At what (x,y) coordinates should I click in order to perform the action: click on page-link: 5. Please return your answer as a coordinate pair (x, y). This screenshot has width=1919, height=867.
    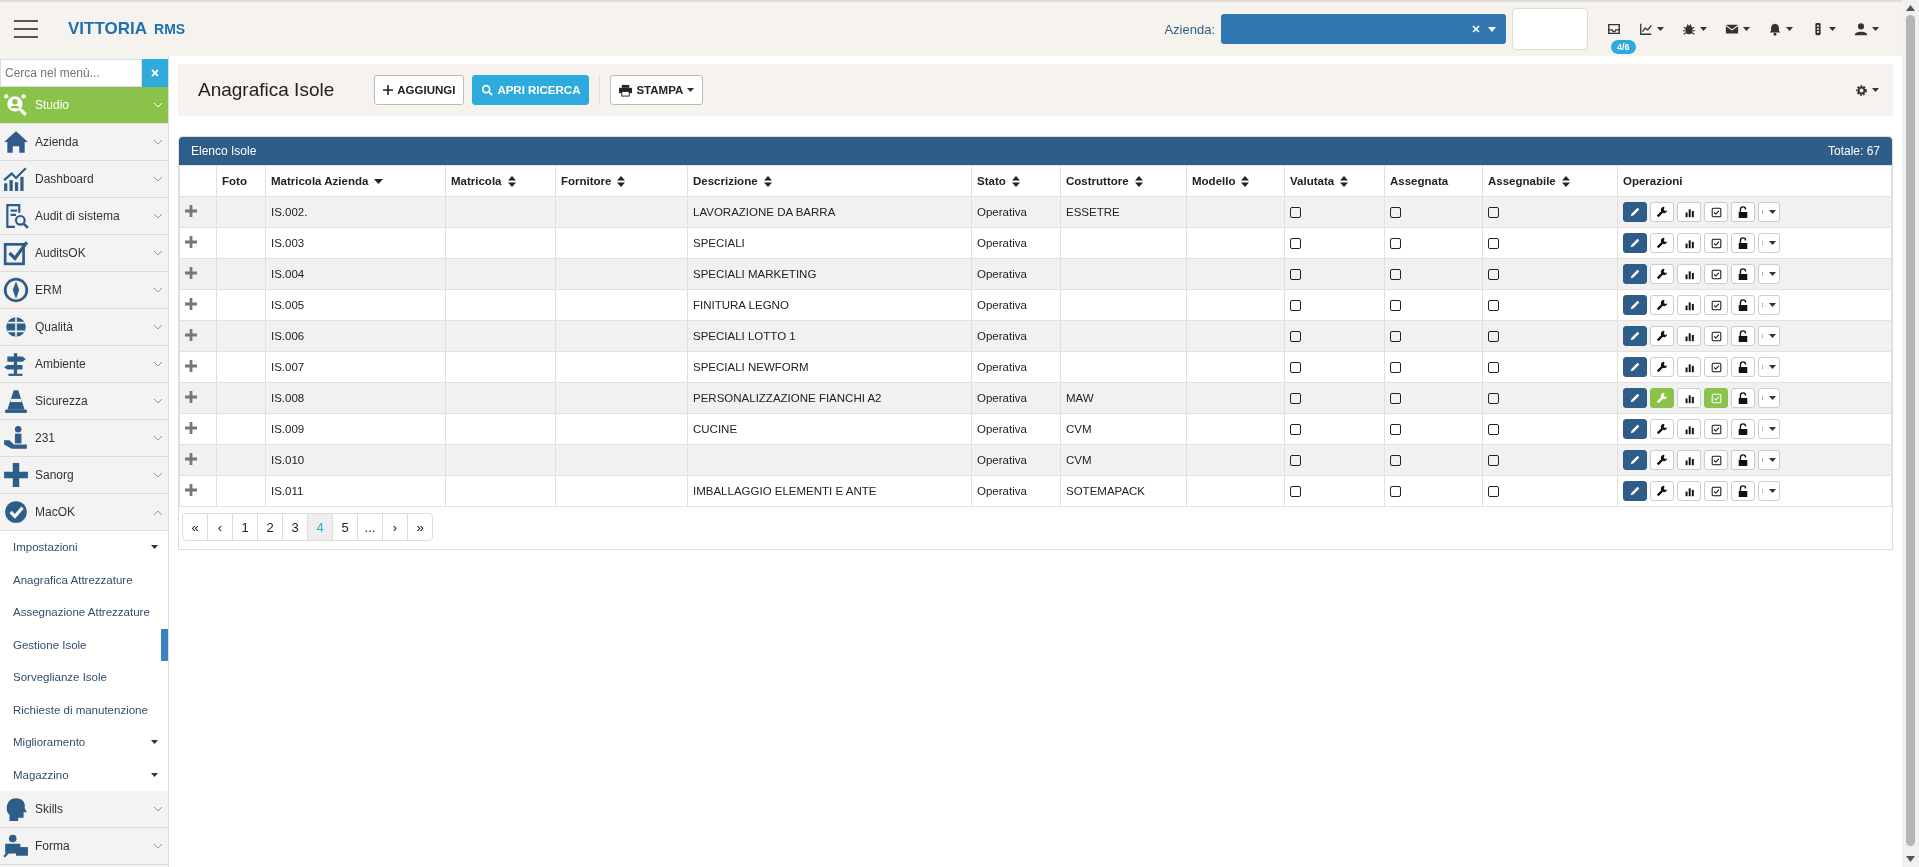
    Looking at the image, I should click on (345, 527).